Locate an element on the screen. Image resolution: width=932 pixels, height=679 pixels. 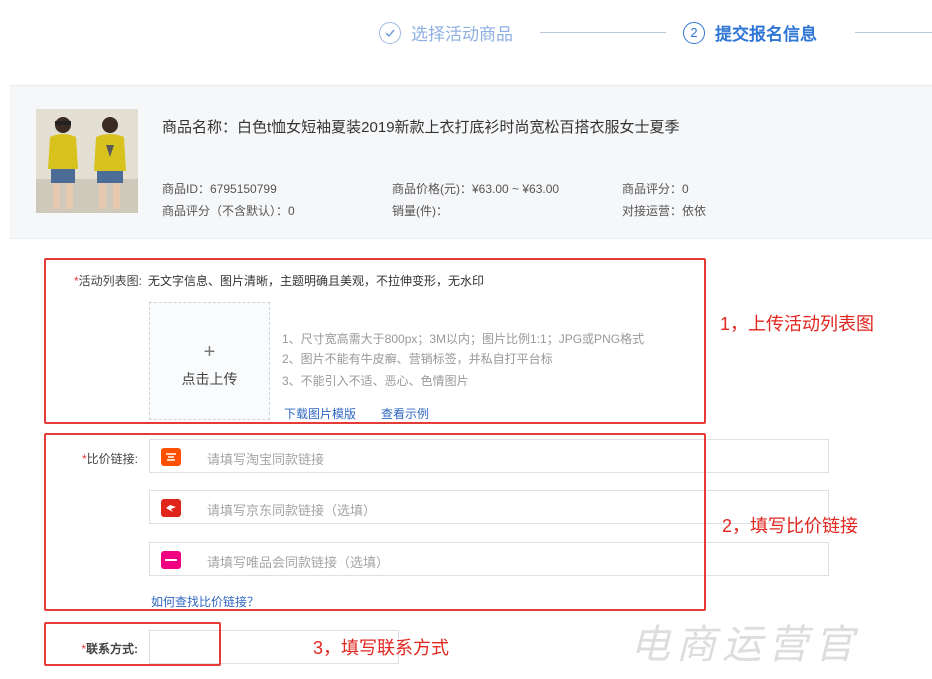
product-id: 商品ID：6795150799 is located at coordinates (219, 189).